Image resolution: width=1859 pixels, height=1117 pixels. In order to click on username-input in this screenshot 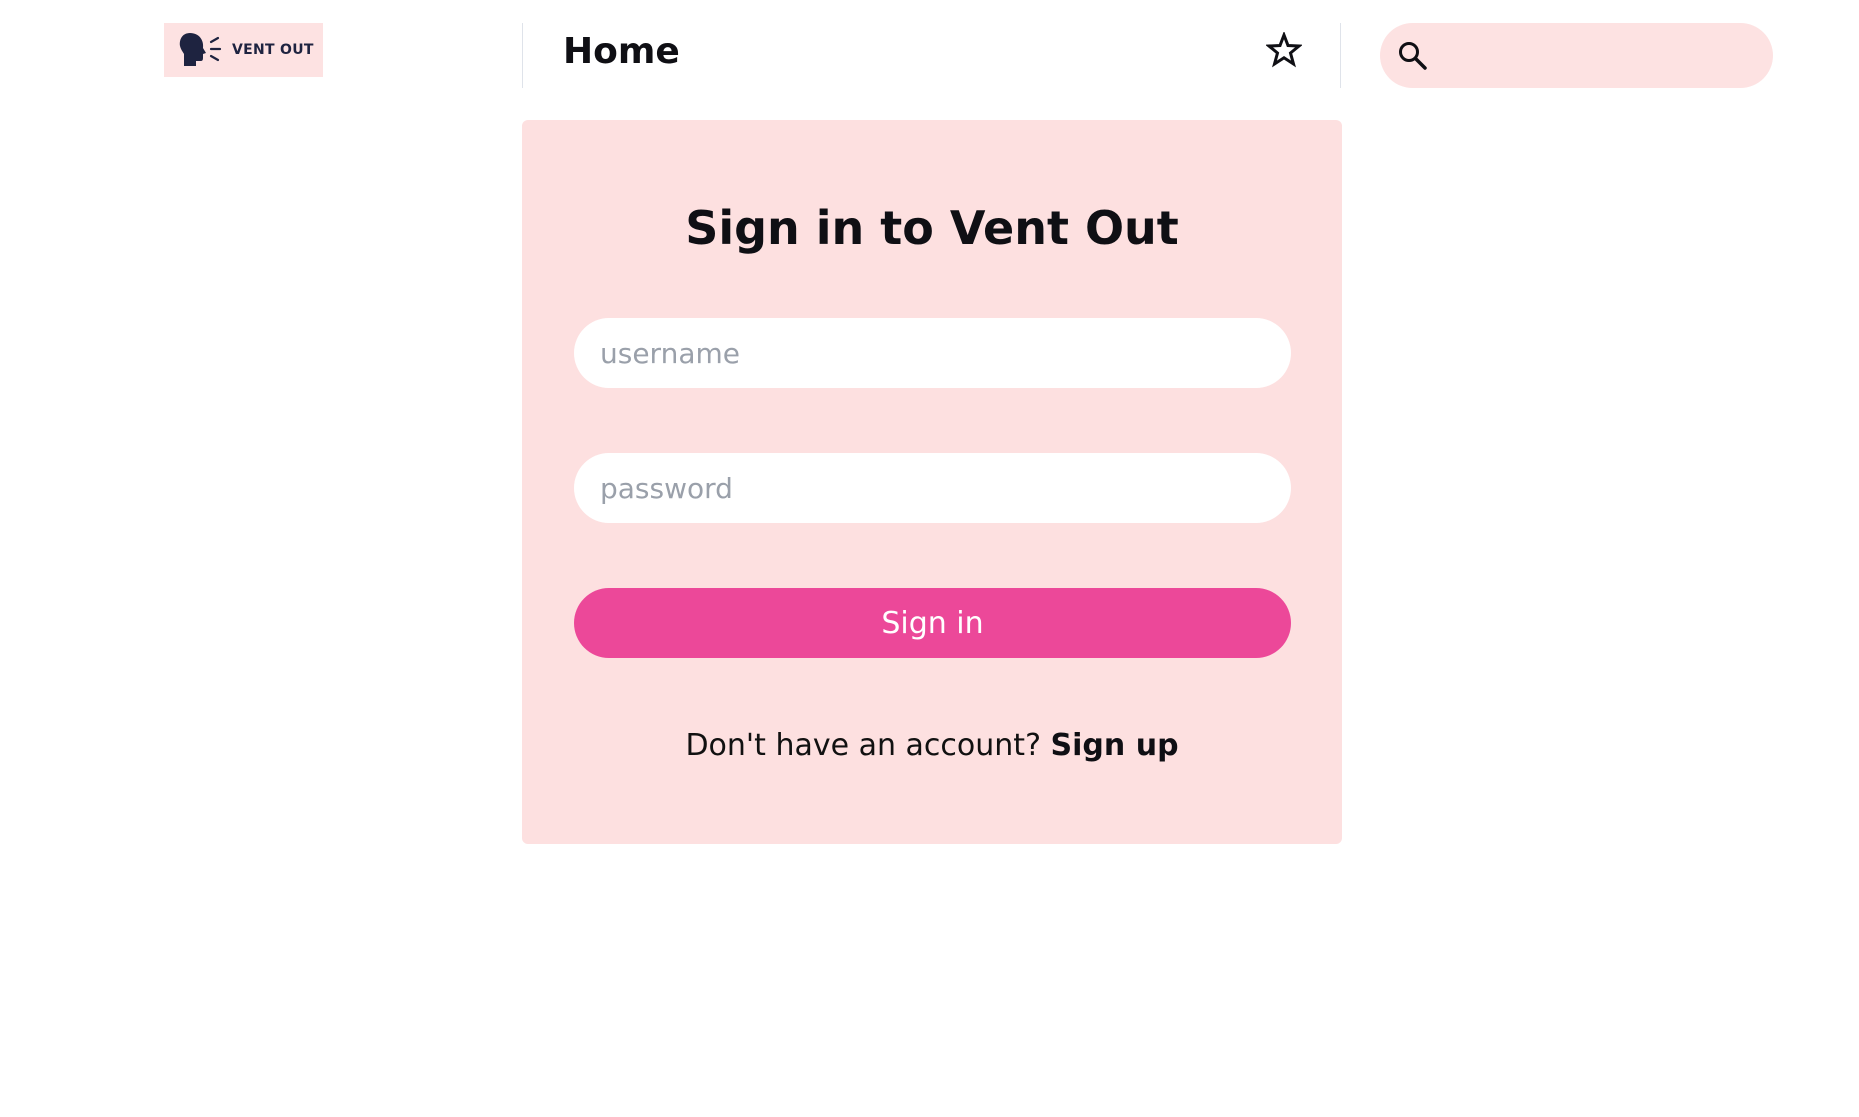, I will do `click(932, 353)`.